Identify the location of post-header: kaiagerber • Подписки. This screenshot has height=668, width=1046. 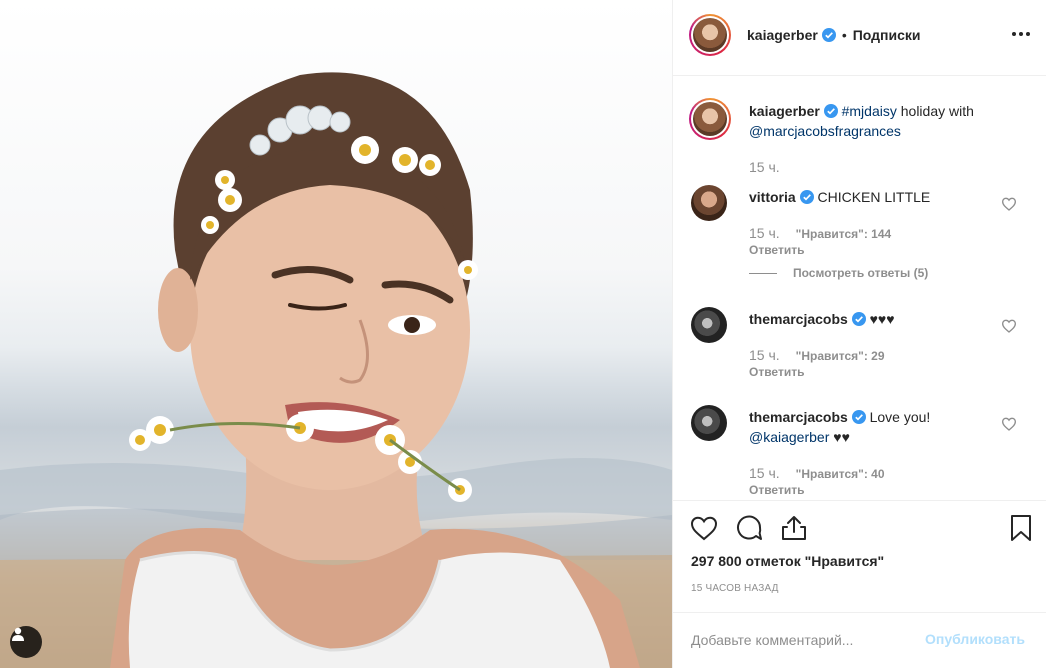
(859, 38).